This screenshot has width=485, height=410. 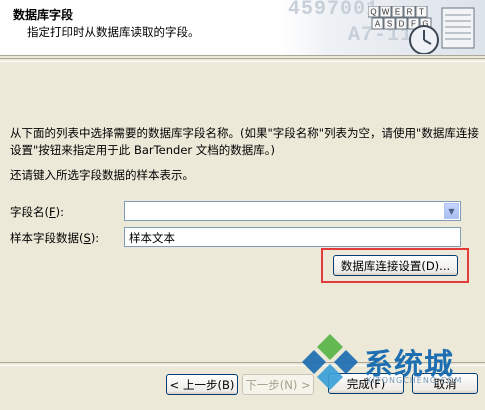 What do you see at coordinates (202, 384) in the screenshot?
I see `back-button: < 上一步(B)` at bounding box center [202, 384].